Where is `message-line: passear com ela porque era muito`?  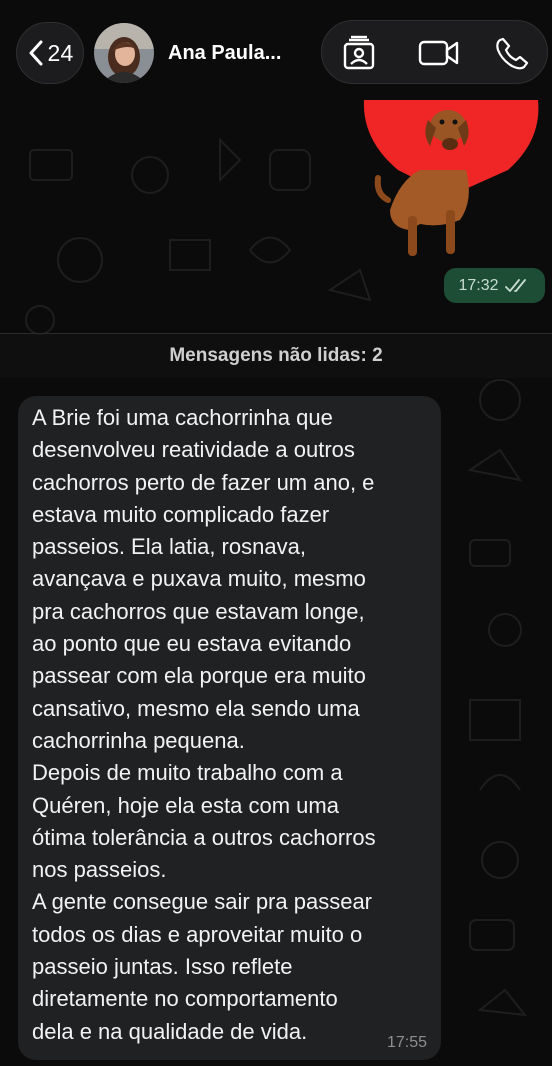 message-line: passear com ela porque era muito is located at coordinates (199, 676).